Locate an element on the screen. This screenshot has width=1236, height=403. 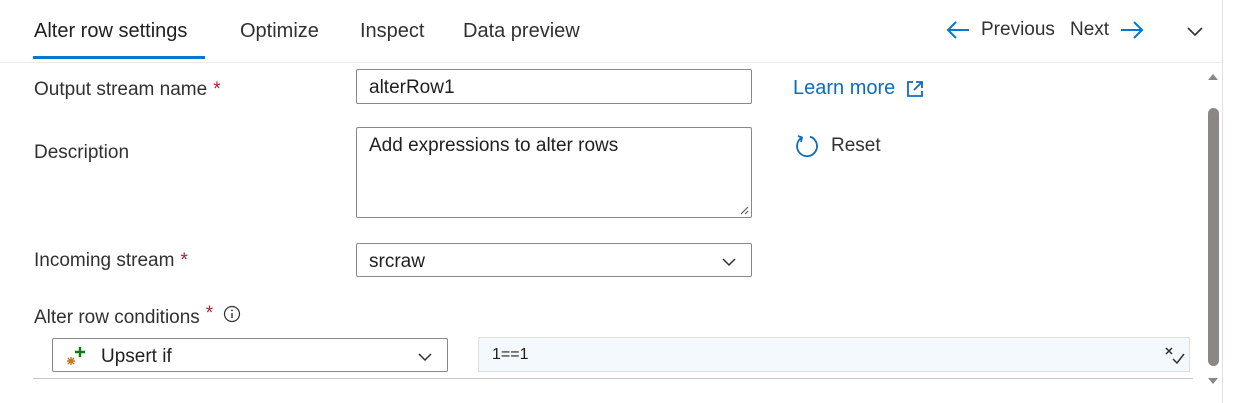
incoming-stream-select: srcraw is located at coordinates (554, 260).